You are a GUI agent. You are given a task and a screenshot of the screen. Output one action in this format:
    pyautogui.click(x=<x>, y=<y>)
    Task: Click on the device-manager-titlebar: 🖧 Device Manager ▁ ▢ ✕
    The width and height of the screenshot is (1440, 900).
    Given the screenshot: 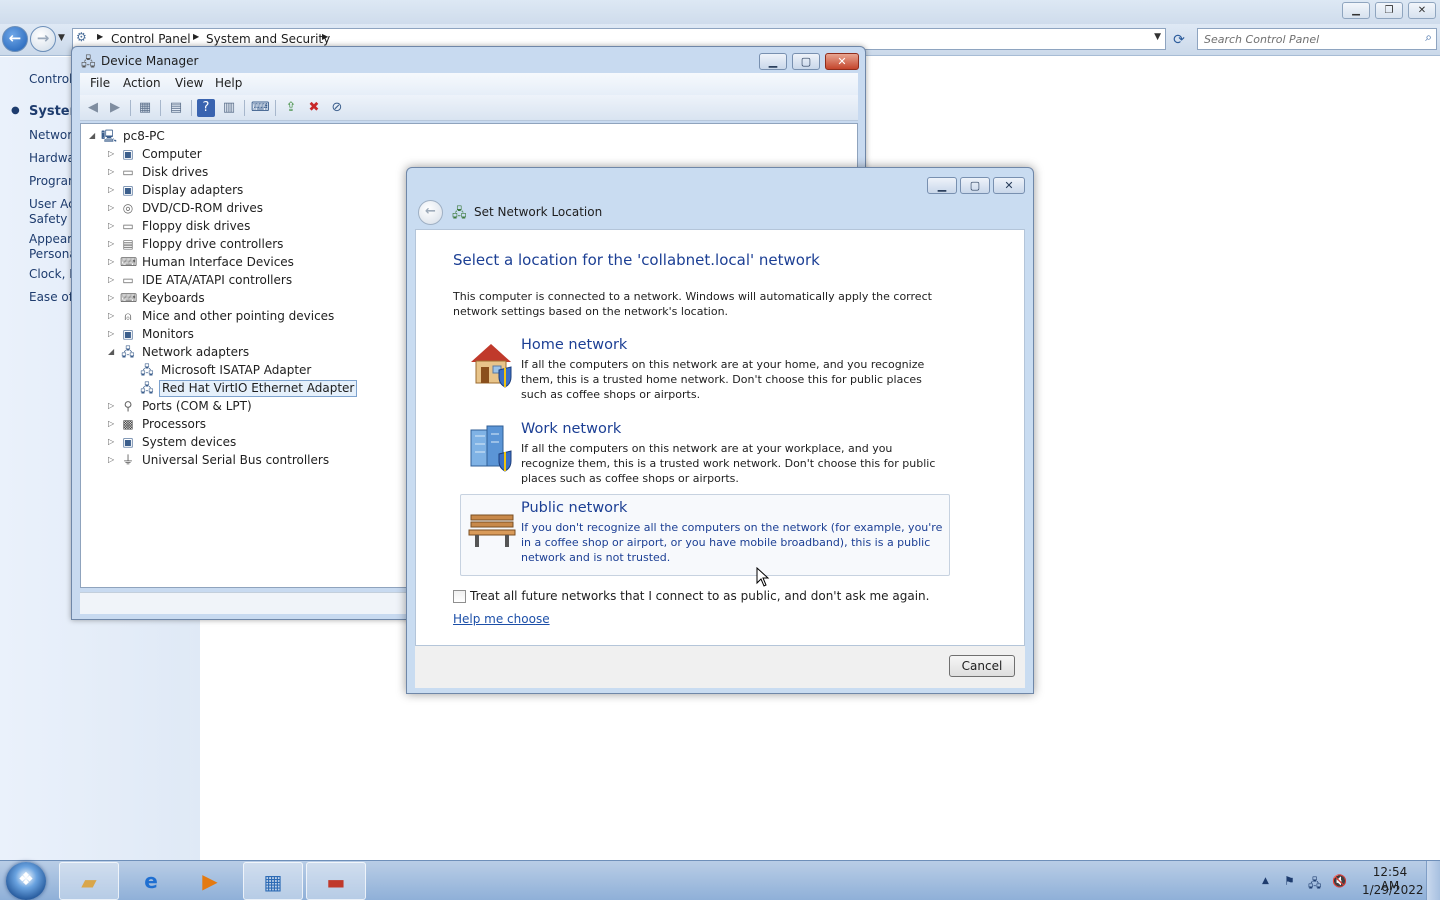 What is the action you would take?
    pyautogui.click(x=468, y=61)
    